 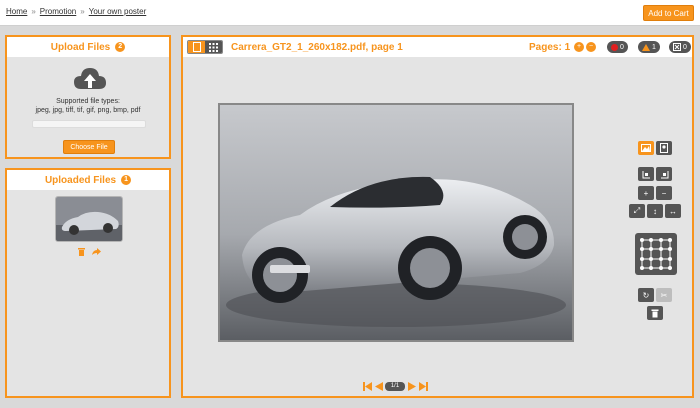 What do you see at coordinates (88, 101) in the screenshot?
I see `supported-types-title: Supported file types:` at bounding box center [88, 101].